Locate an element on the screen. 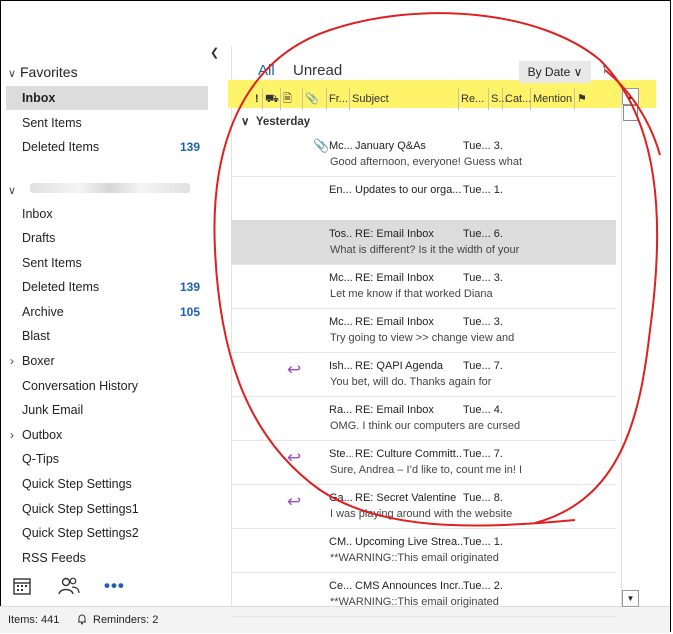 The image size is (673, 634). bell-icon is located at coordinates (82, 620).